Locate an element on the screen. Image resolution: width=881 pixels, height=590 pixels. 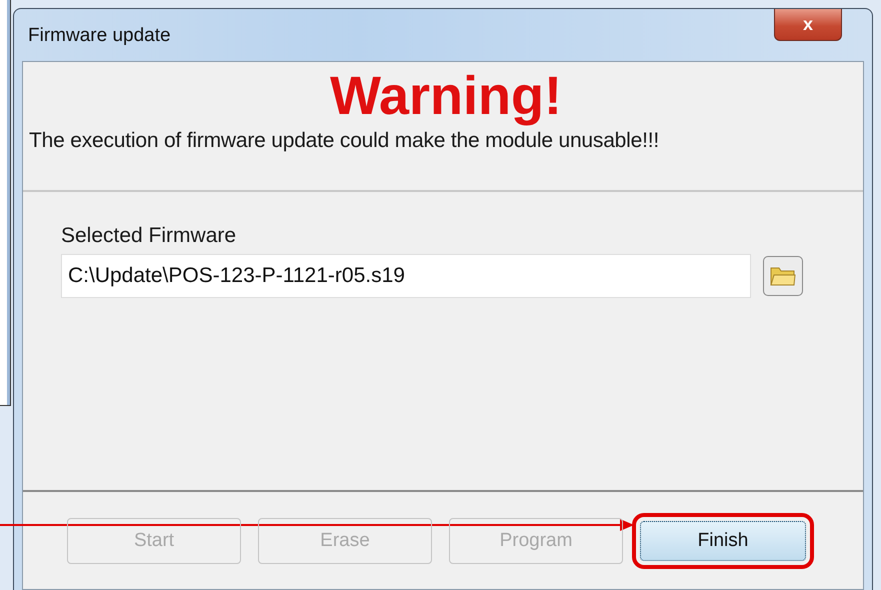
firmware-path-field: C:\Update\POS-123-P-1121-r05.s19 is located at coordinates (406, 276).